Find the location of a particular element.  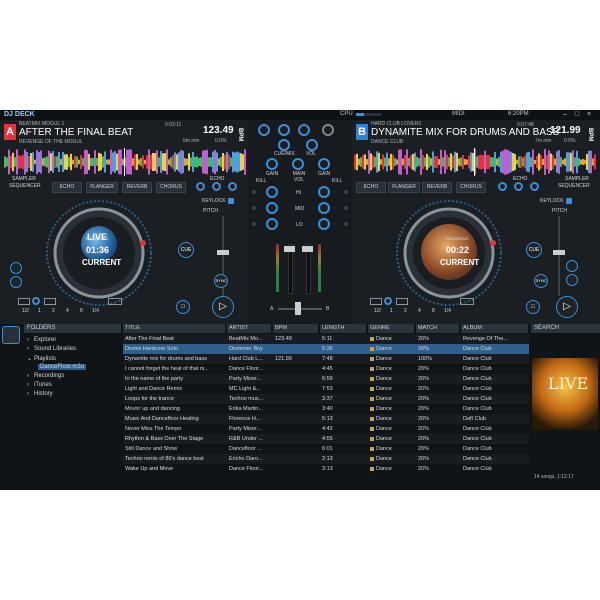

deck-a-sampler-label: SAMPLER is located at coordinates (24, 179).